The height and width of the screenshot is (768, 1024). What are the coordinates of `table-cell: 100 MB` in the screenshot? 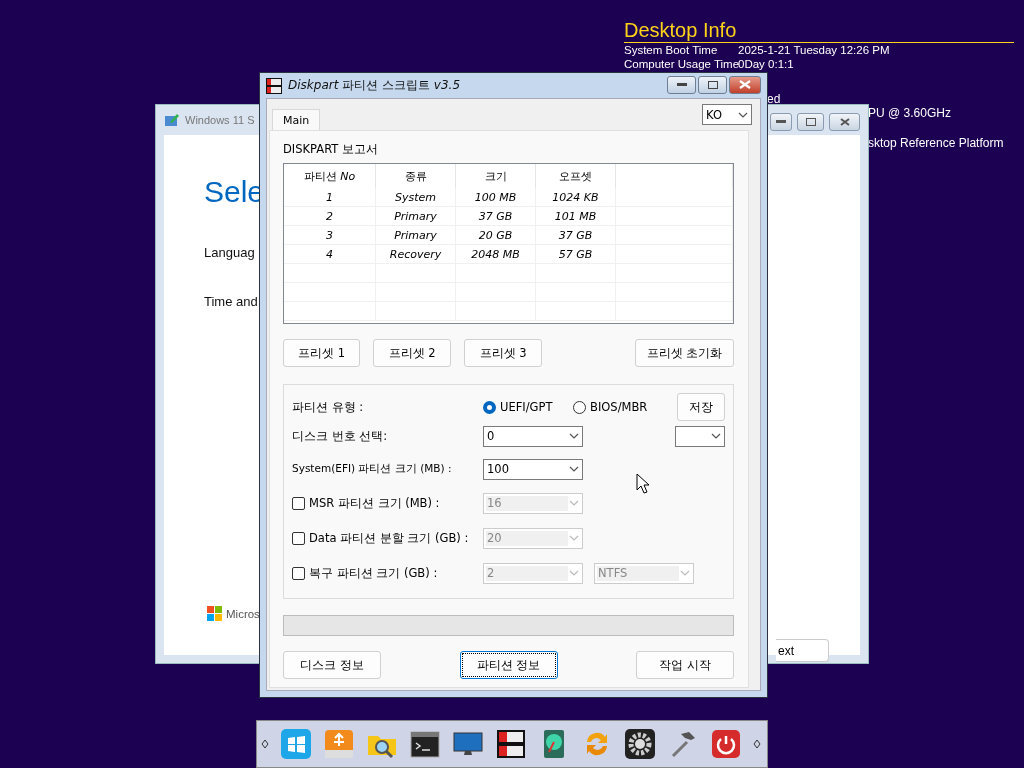 It's located at (495, 197).